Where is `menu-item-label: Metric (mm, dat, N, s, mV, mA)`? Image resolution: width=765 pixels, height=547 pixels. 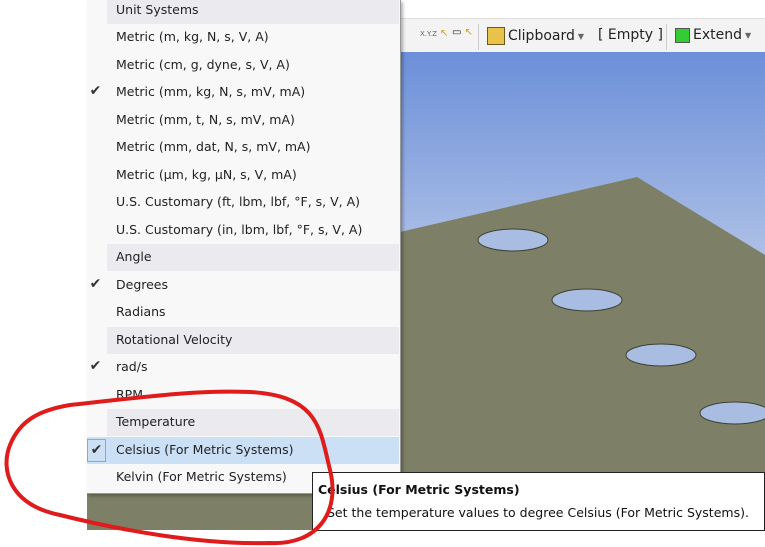 menu-item-label: Metric (mm, dat, N, s, mV, mA) is located at coordinates (213, 146).